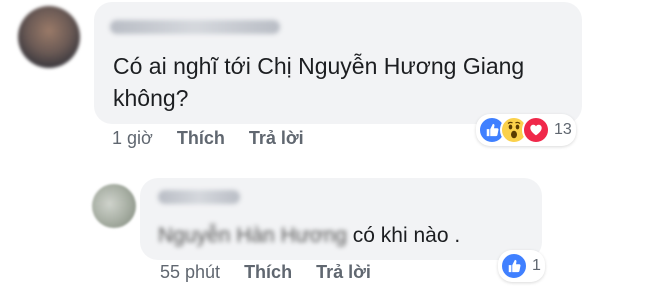 This screenshot has height=296, width=660. Describe the element at coordinates (563, 129) in the screenshot. I see `reaction-count: 13` at that location.